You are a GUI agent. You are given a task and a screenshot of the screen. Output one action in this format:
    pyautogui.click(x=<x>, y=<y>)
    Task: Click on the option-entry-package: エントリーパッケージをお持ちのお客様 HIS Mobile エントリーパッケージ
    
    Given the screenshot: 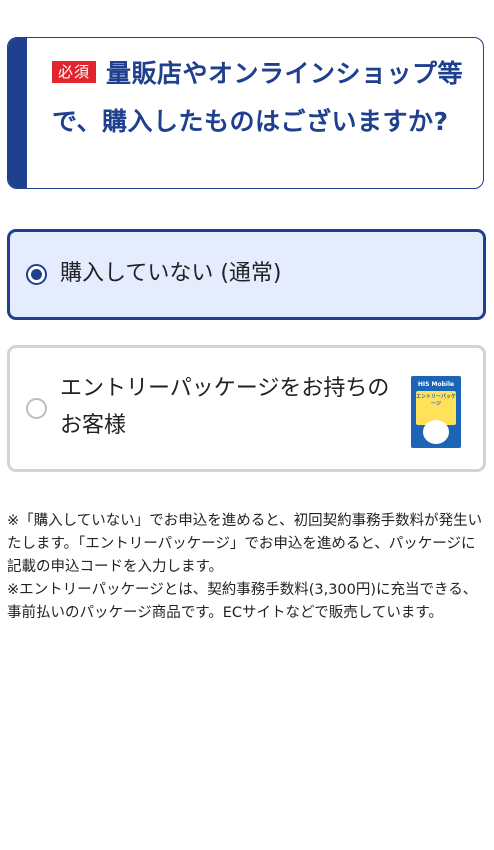 What is the action you would take?
    pyautogui.click(x=246, y=408)
    